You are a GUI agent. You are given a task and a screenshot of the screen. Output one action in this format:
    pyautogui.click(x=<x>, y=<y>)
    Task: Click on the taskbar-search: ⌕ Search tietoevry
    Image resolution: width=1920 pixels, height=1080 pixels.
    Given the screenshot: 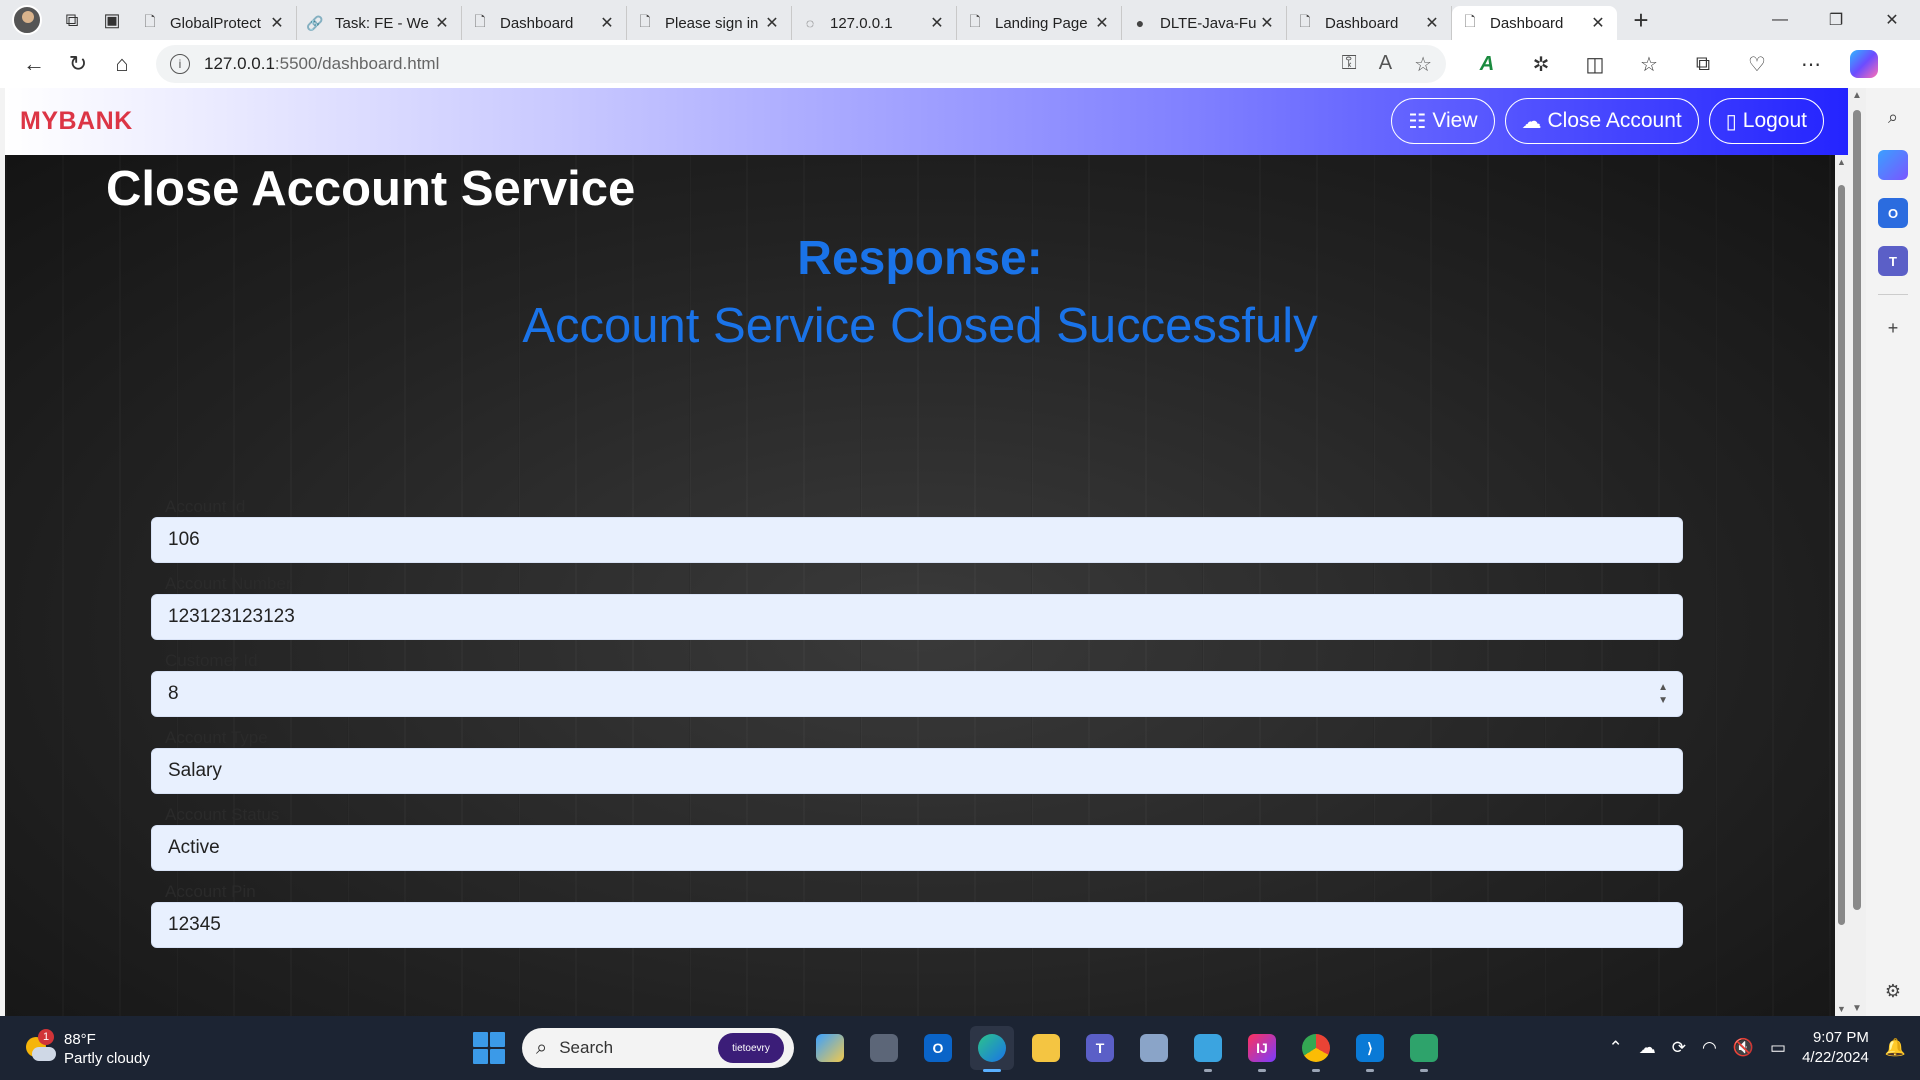 What is the action you would take?
    pyautogui.click(x=658, y=1048)
    